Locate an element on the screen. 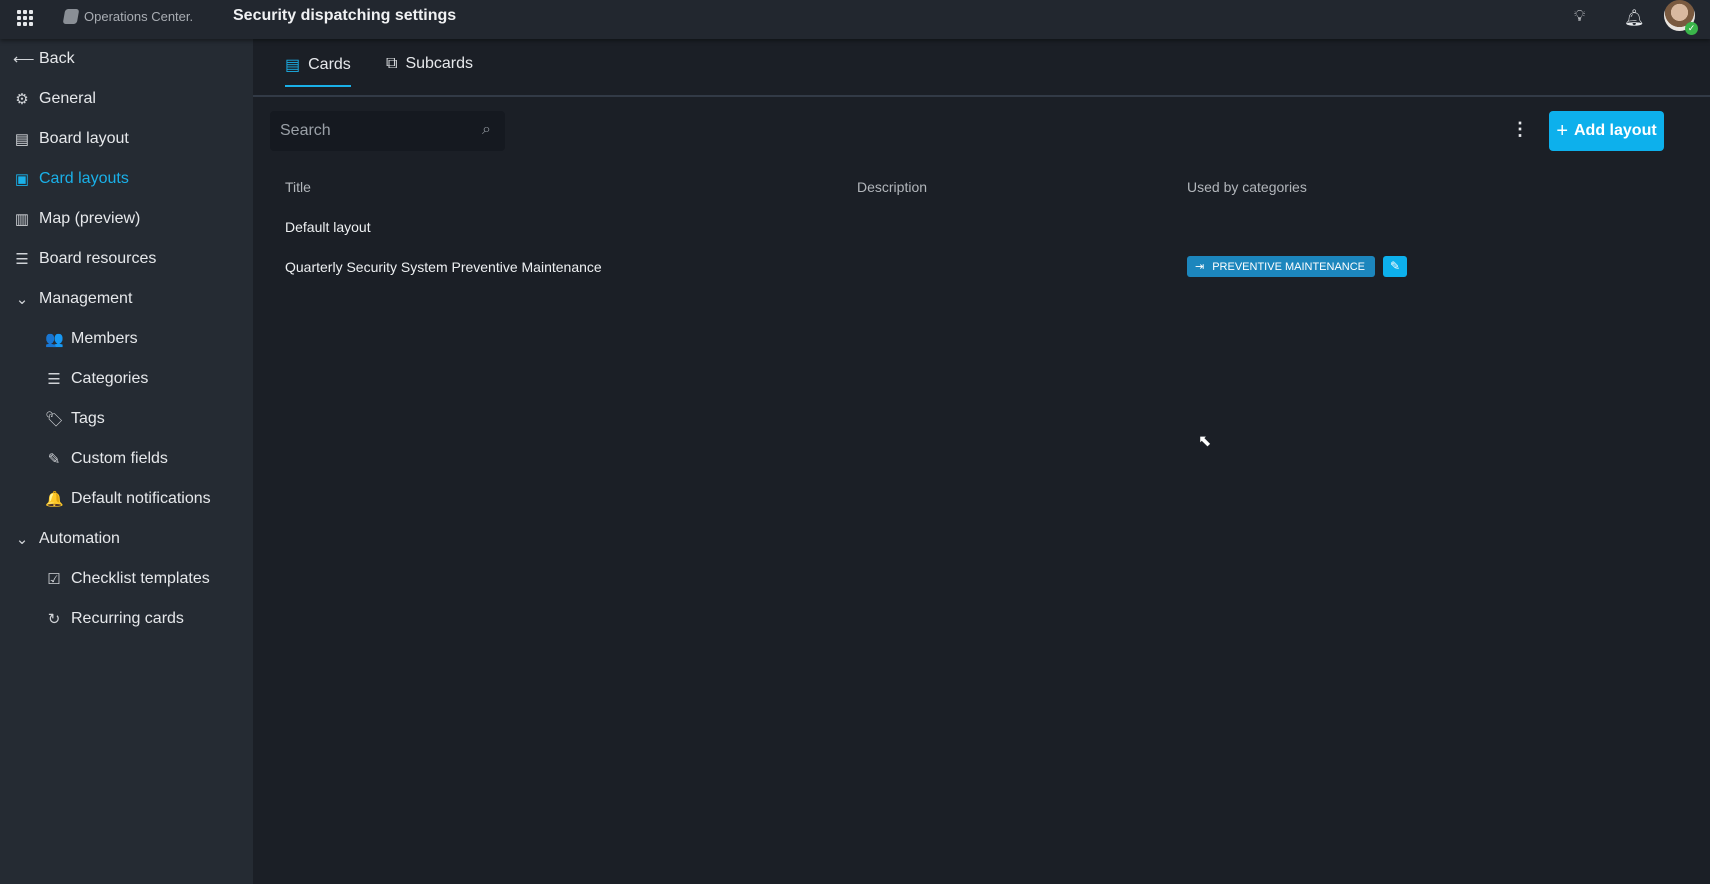  edit-categories-button: ✎ is located at coordinates (1395, 266).